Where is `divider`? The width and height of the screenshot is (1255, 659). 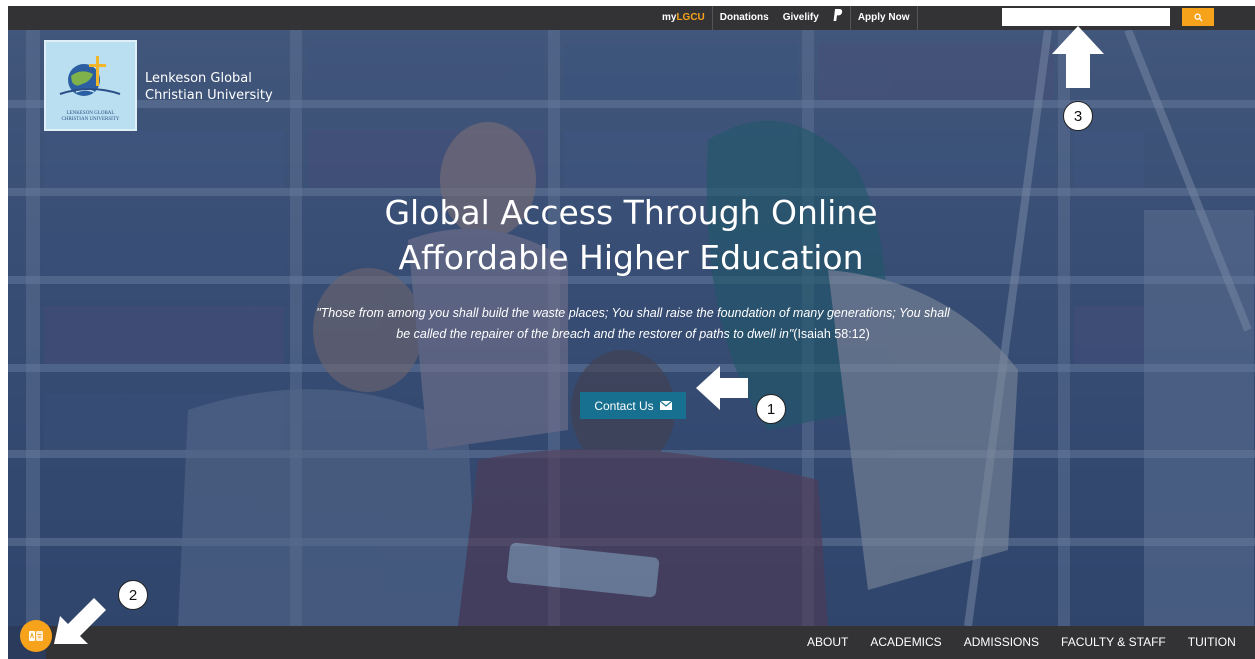
divider is located at coordinates (917, 18).